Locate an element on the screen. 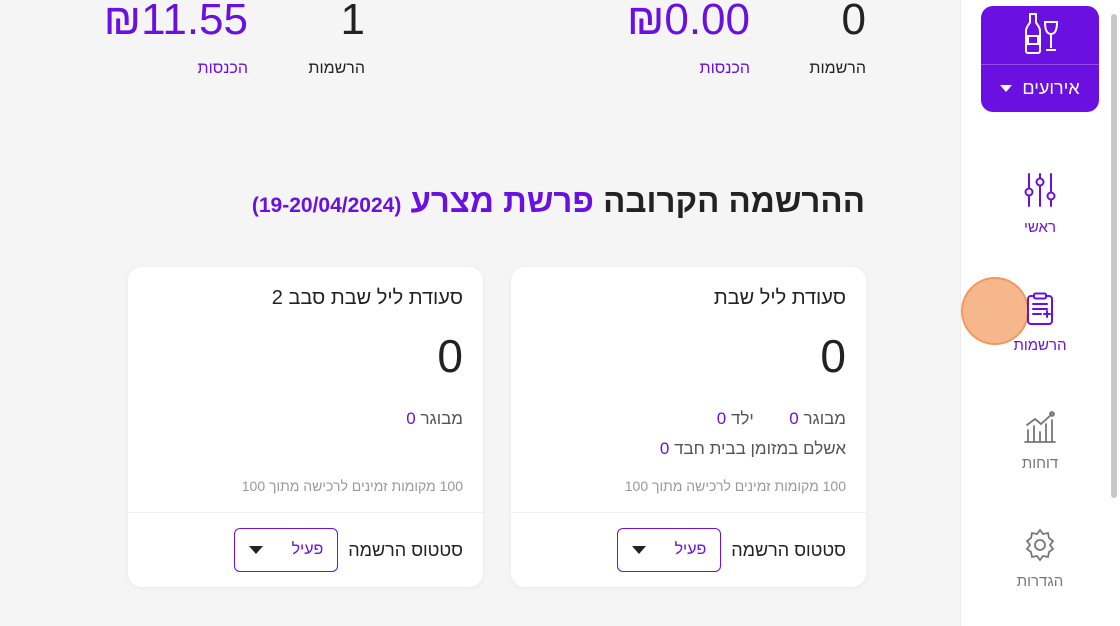 The image size is (1120, 626). stat-registrations-left: 1 הרשמות is located at coordinates (336, 39).